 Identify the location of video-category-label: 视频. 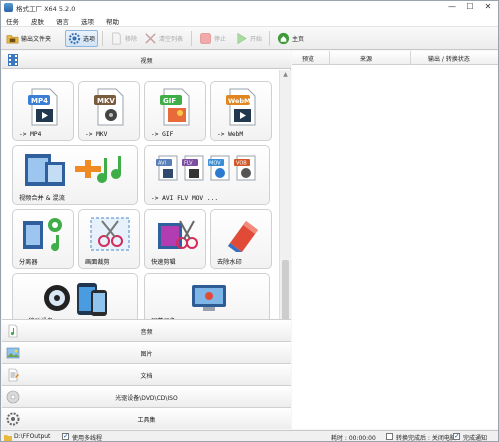
(146, 61).